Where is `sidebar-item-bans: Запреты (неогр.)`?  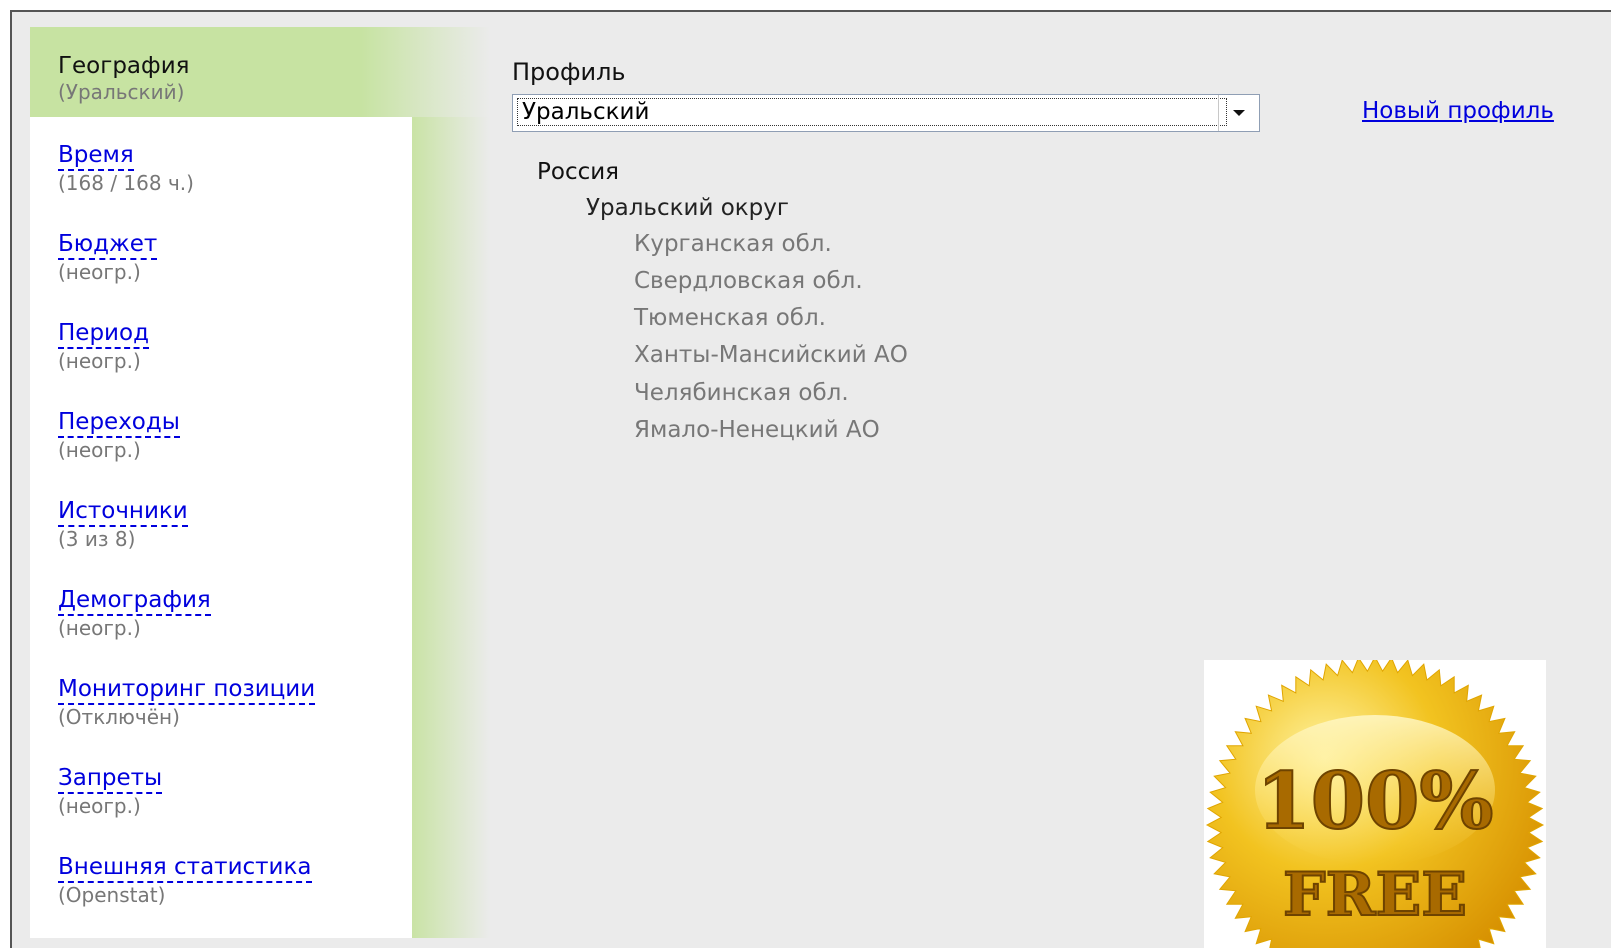 sidebar-item-bans: Запреты (неогр.) is located at coordinates (110, 791).